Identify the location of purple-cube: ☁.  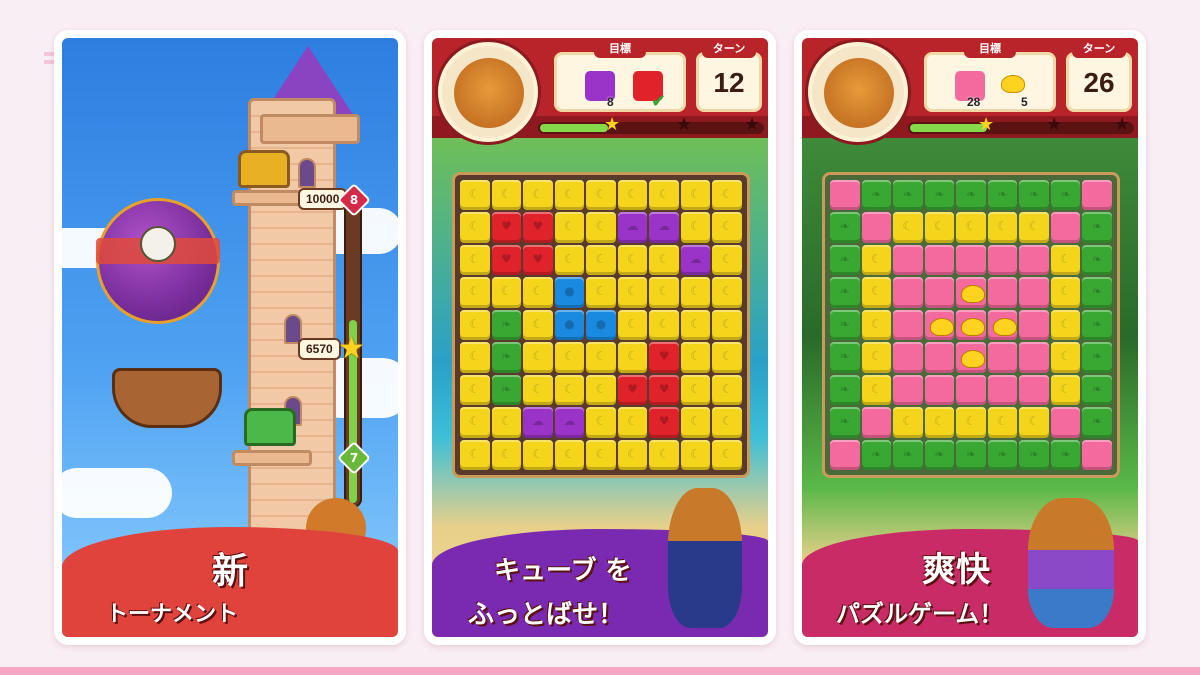
(538, 422).